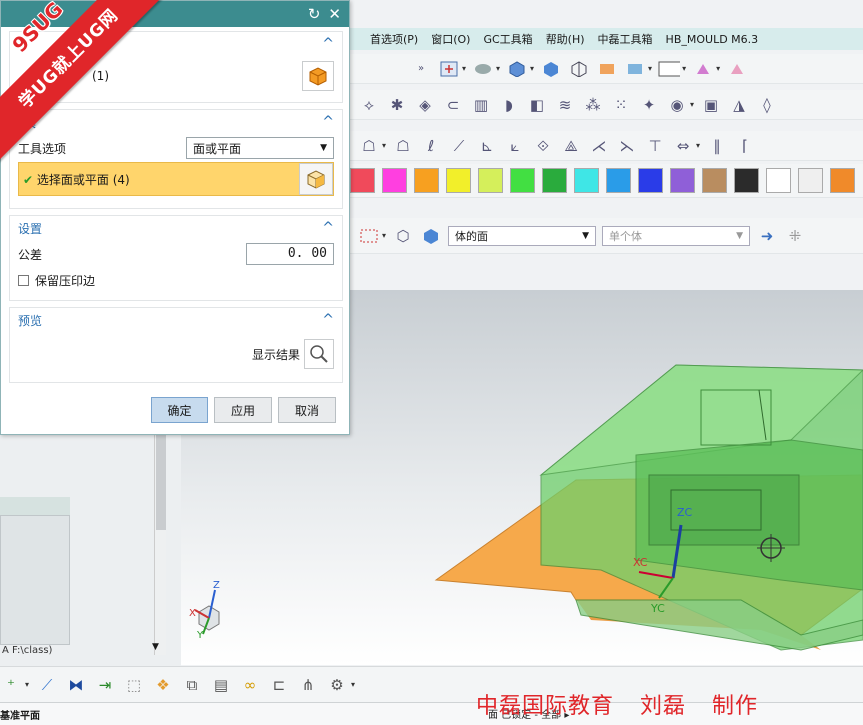 This screenshot has height=725, width=863. What do you see at coordinates (134, 685) in the screenshot?
I see `assembly-icon: ⬚` at bounding box center [134, 685].